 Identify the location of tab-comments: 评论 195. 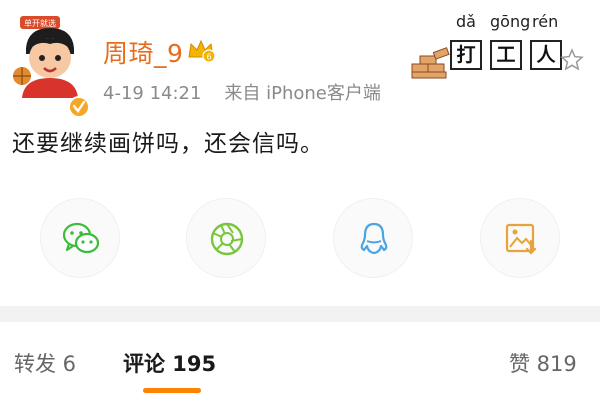
(169, 363).